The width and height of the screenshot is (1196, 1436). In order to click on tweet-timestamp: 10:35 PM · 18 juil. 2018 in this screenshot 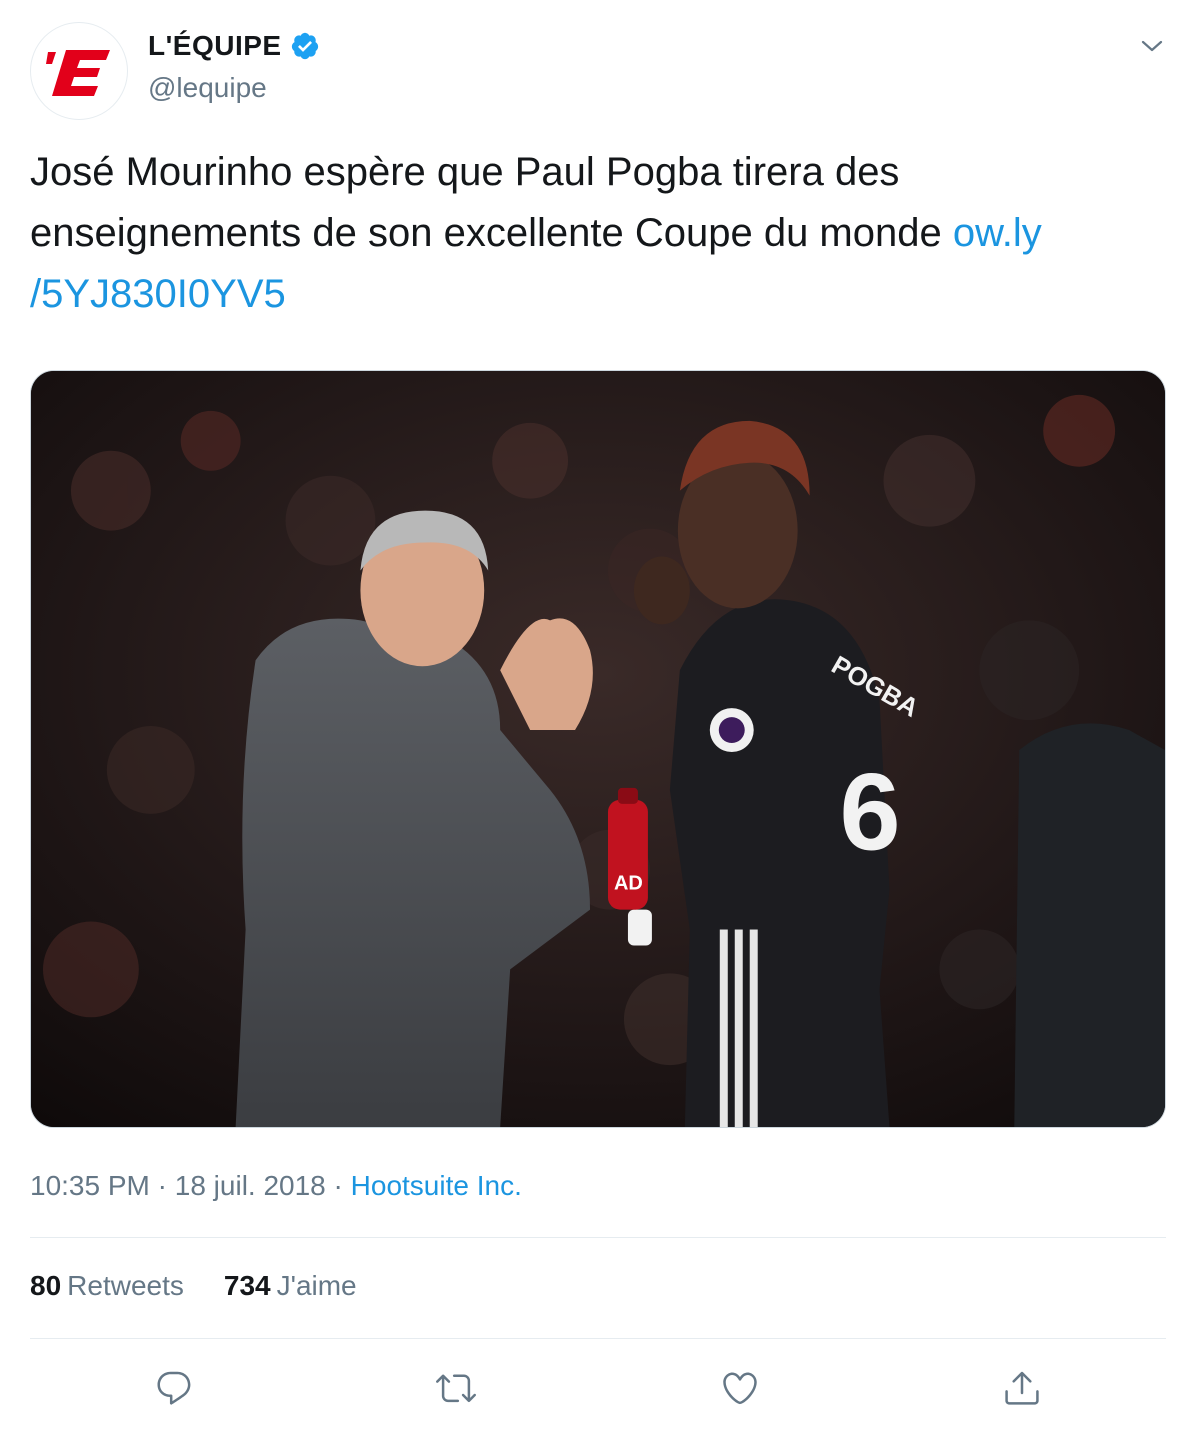, I will do `click(178, 1185)`.